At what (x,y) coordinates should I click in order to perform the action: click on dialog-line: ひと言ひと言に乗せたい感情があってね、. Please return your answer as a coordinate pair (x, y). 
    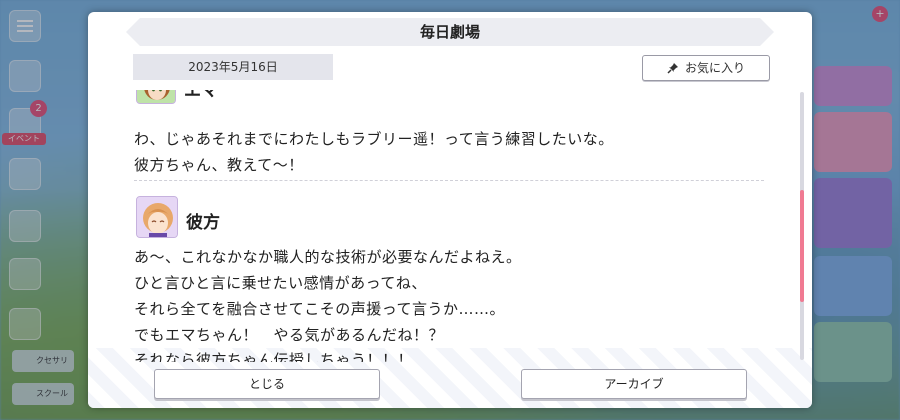
    Looking at the image, I should click on (280, 283).